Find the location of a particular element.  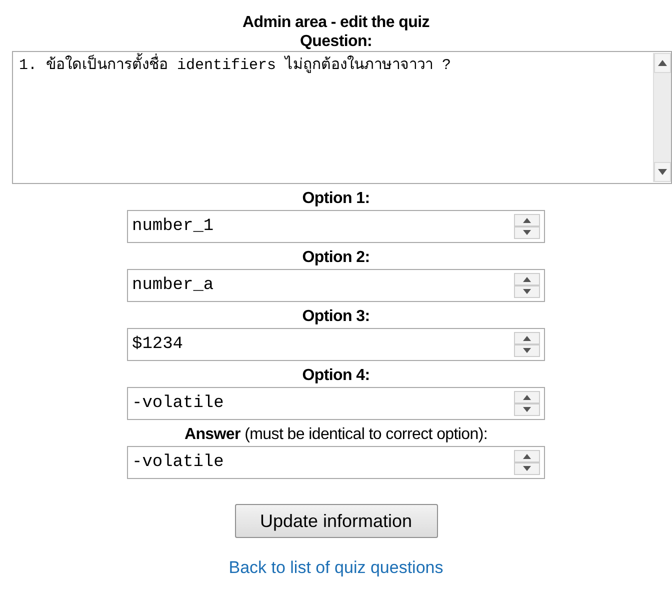

back-link: Back to list of quiz questions is located at coordinates (336, 568).